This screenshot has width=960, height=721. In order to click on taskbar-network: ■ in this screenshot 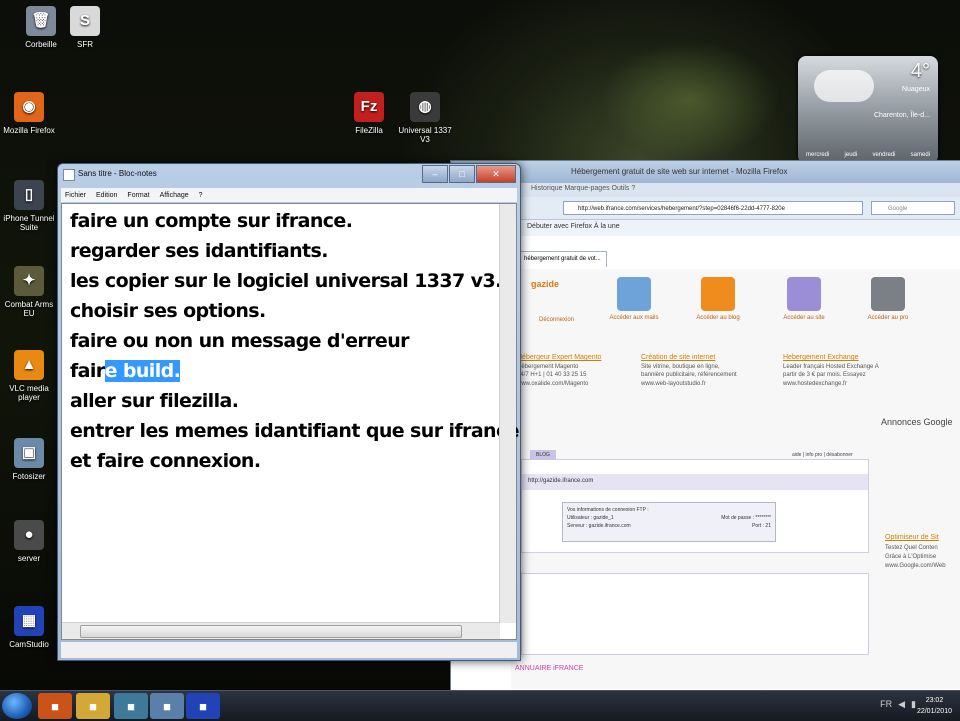, I will do `click(131, 706)`.